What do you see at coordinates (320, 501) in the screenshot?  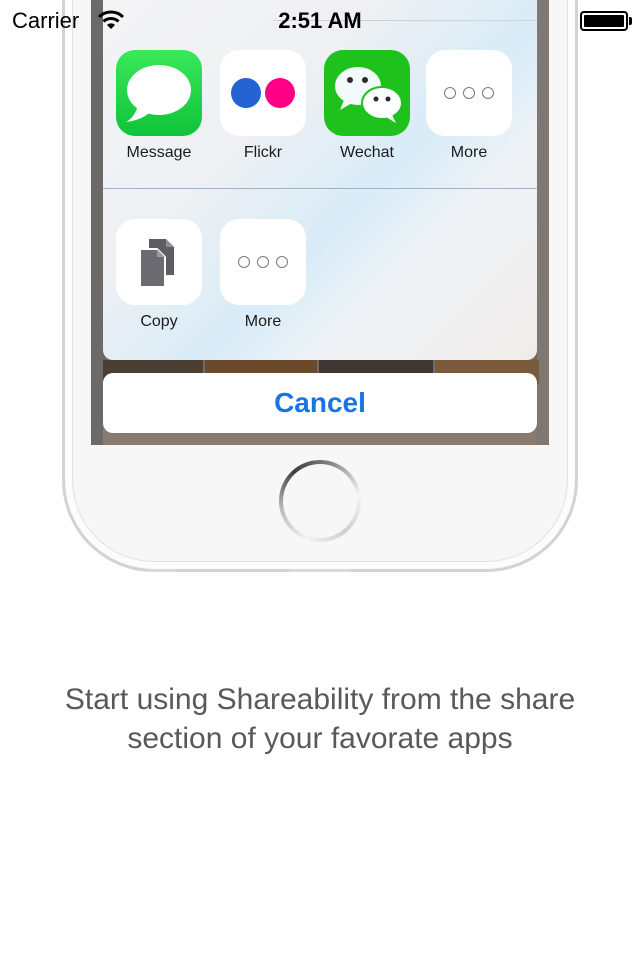 I see `home-button` at bounding box center [320, 501].